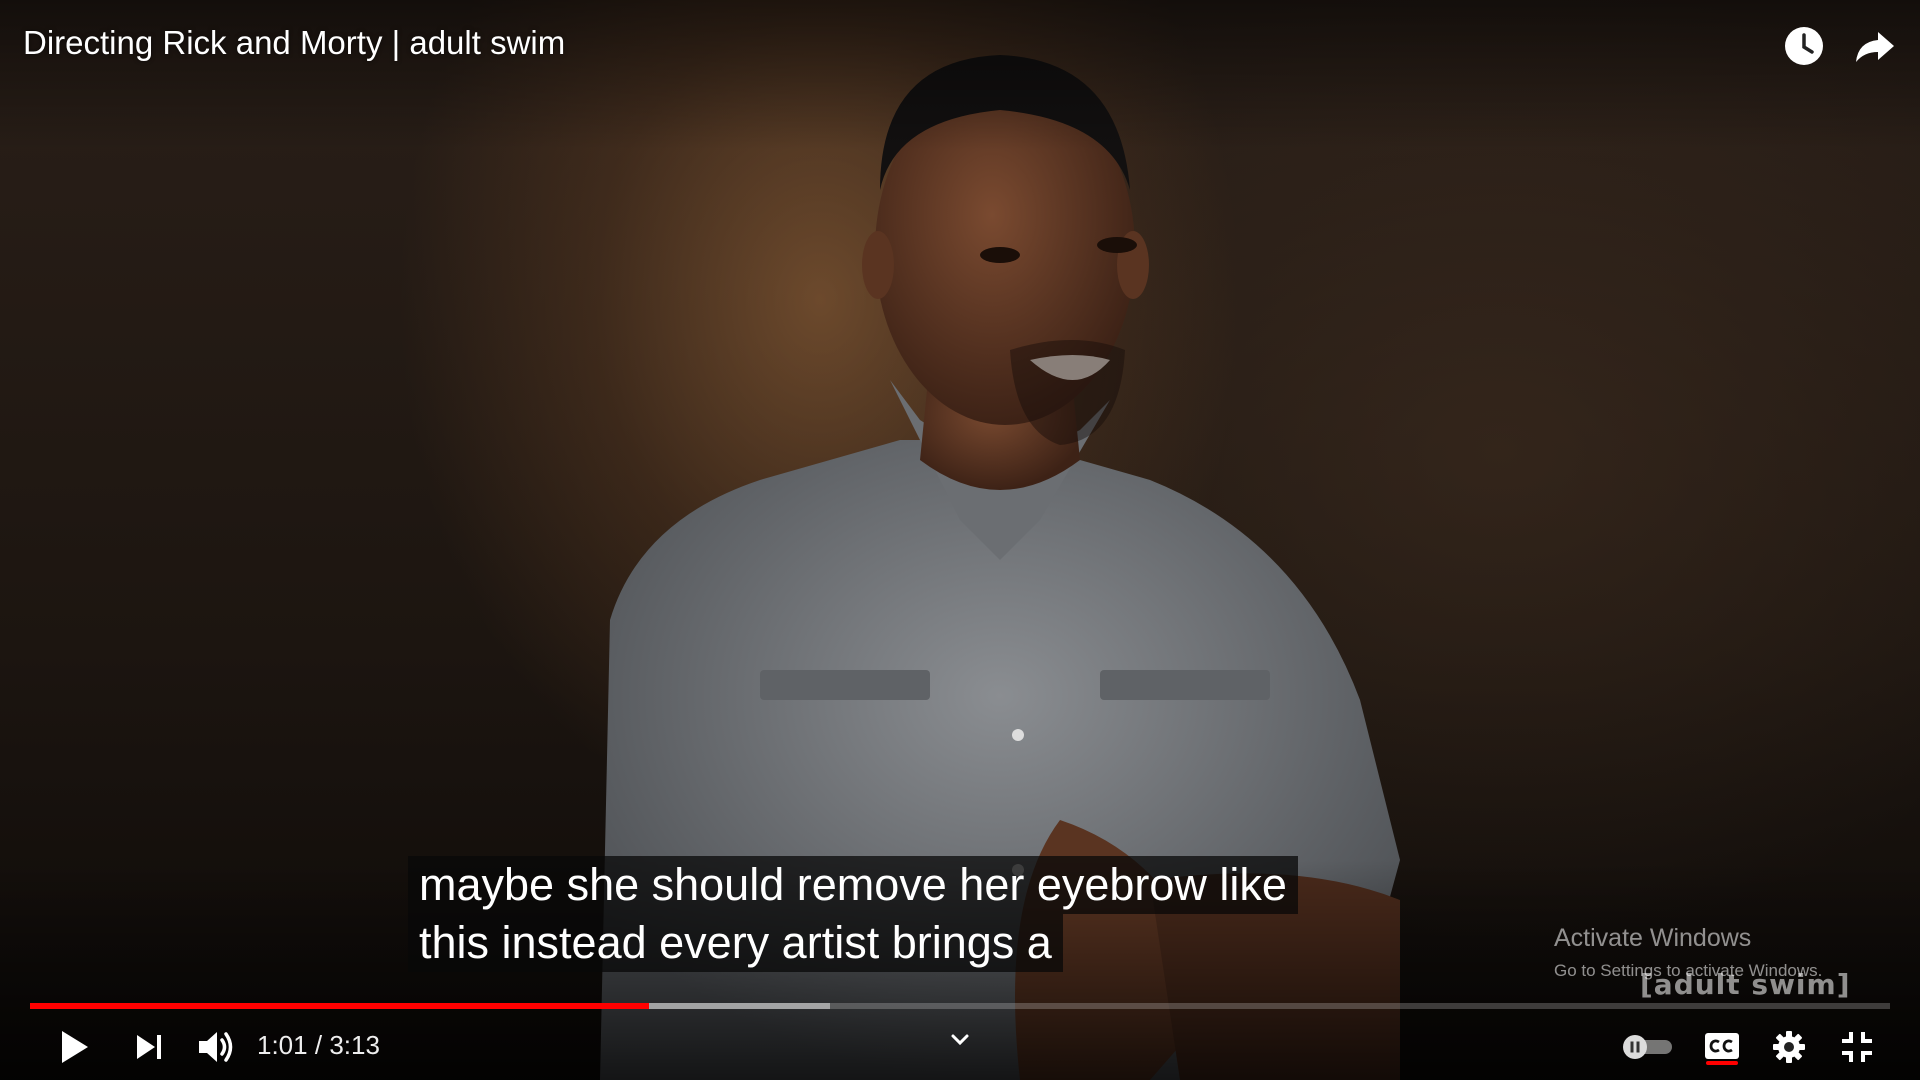 The width and height of the screenshot is (1920, 1080). What do you see at coordinates (1653, 938) in the screenshot?
I see `activate-windows-title: Activate Windows` at bounding box center [1653, 938].